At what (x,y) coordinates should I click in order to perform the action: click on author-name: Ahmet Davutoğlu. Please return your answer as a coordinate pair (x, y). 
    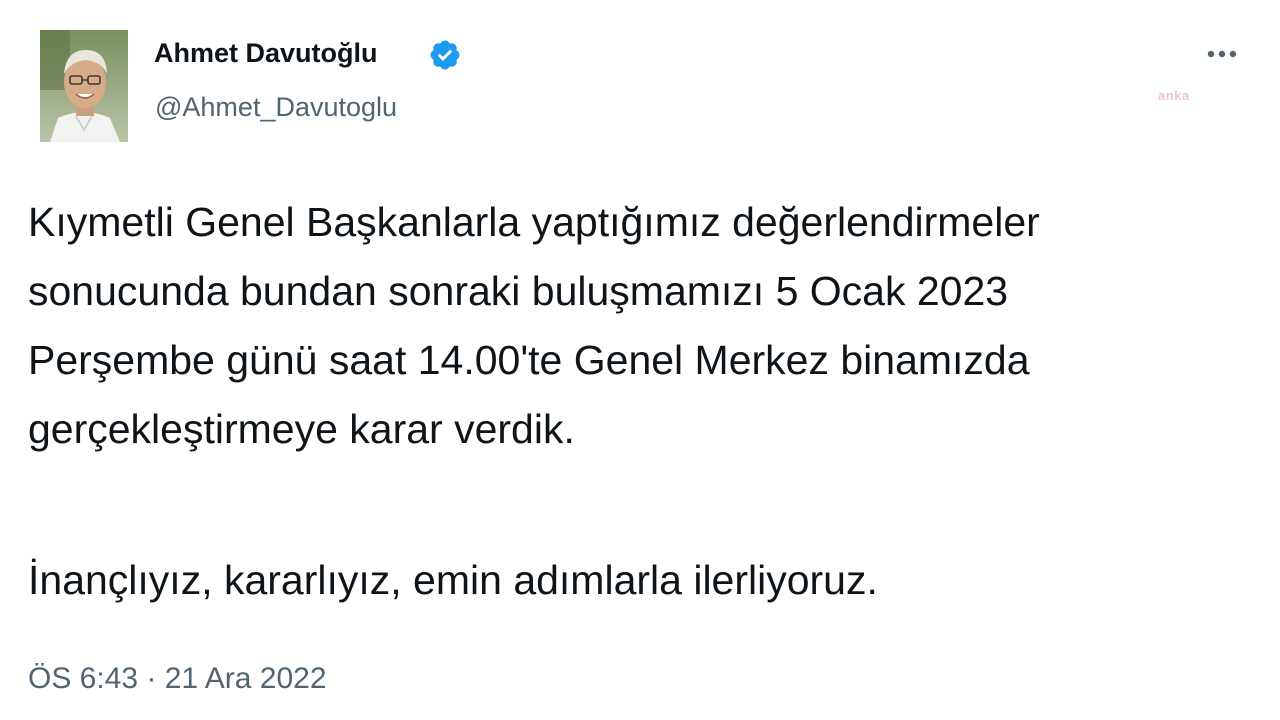
    Looking at the image, I should click on (266, 53).